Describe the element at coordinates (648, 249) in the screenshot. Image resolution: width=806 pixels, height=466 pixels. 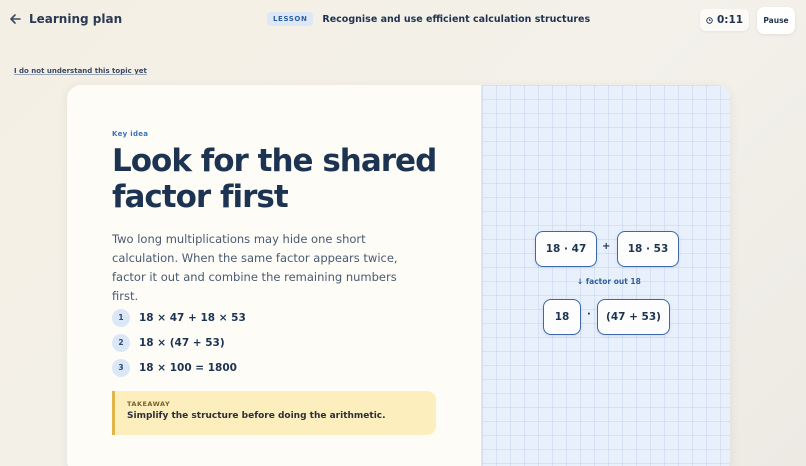
I see `term-box-right: 18 · 53` at that location.